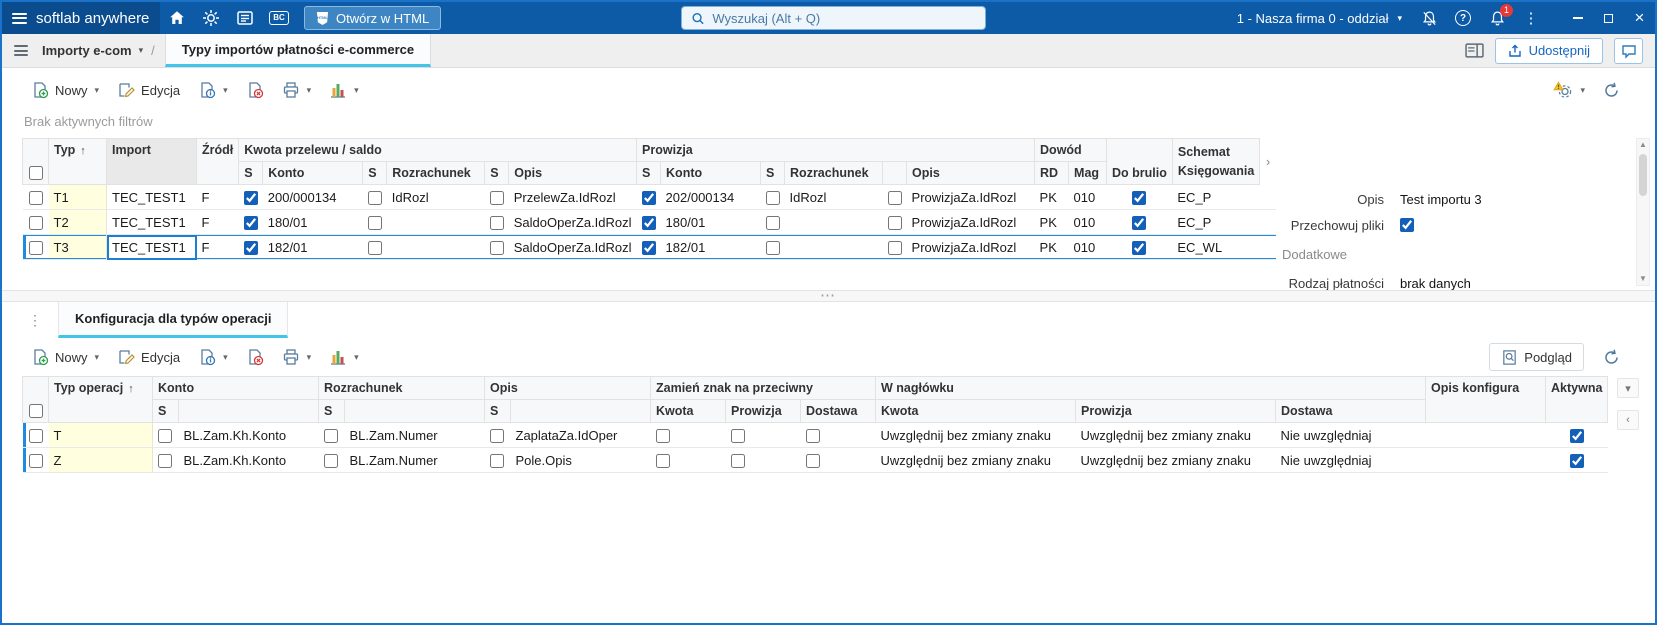 The height and width of the screenshot is (625, 1657). I want to click on panel-layout-button, so click(1474, 50).